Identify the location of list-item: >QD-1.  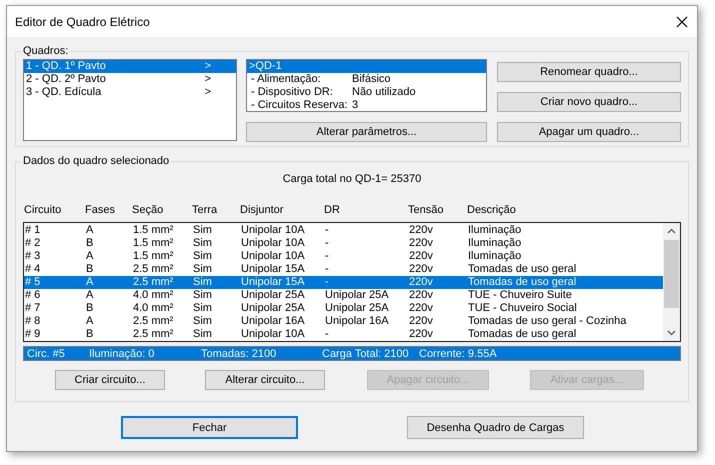
(366, 66).